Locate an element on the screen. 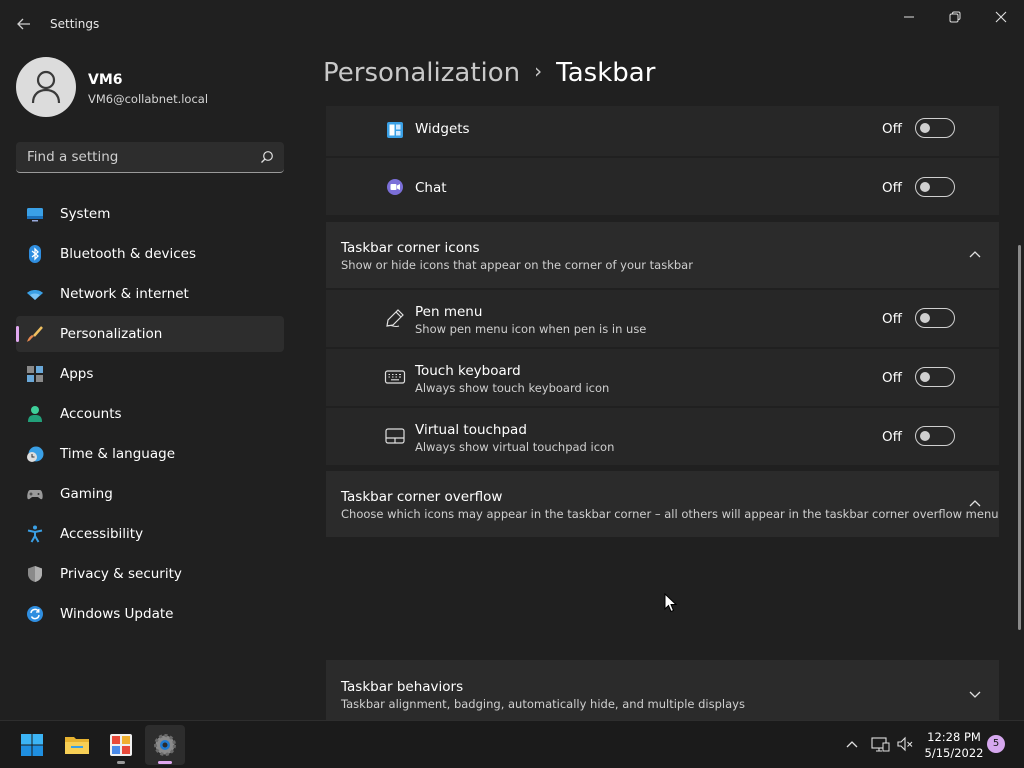 The image size is (1024, 768). sidebar-item-label: Accounts is located at coordinates (91, 414).